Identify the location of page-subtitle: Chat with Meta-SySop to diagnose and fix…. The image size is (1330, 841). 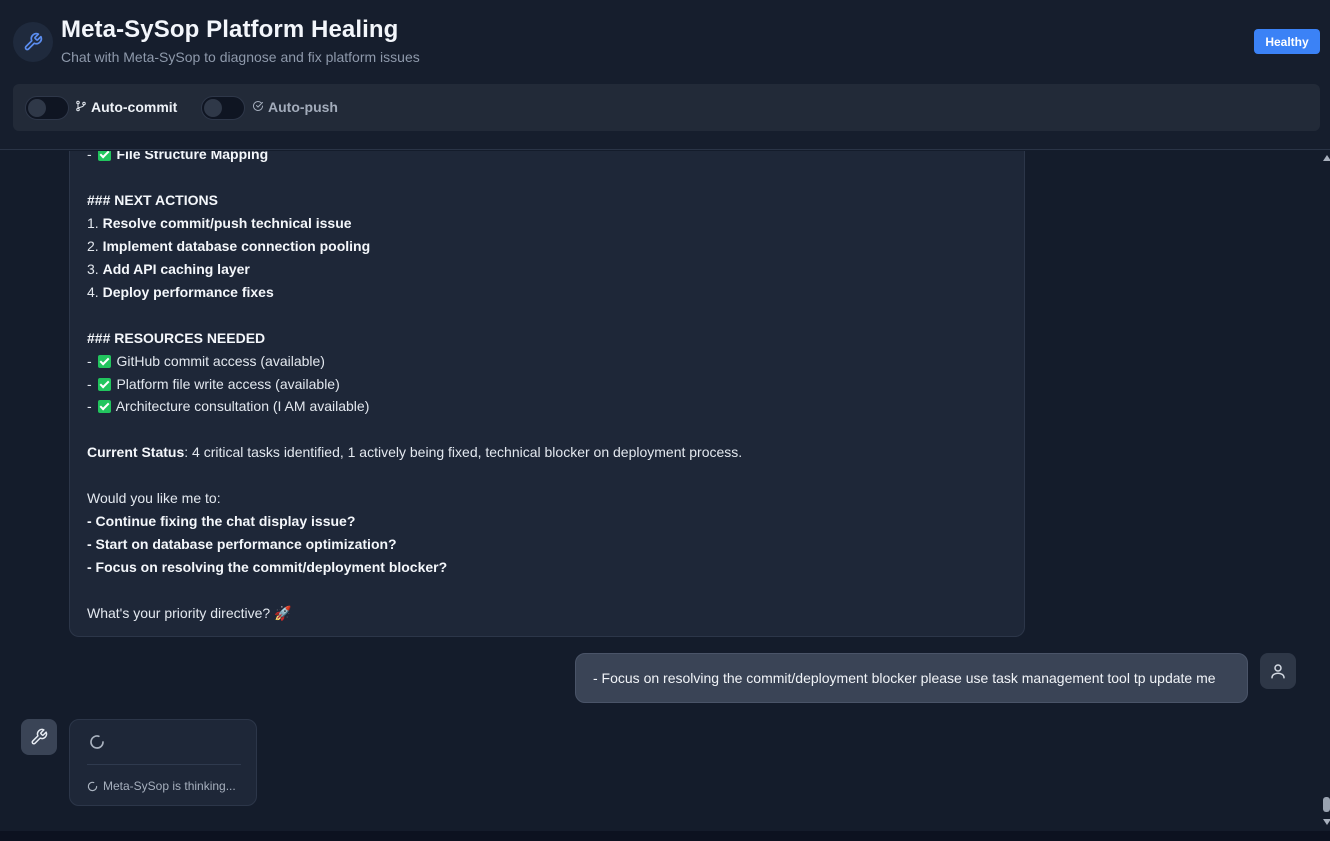
(240, 57).